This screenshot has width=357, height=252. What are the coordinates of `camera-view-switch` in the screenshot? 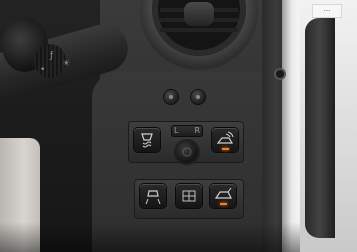 It's located at (189, 196).